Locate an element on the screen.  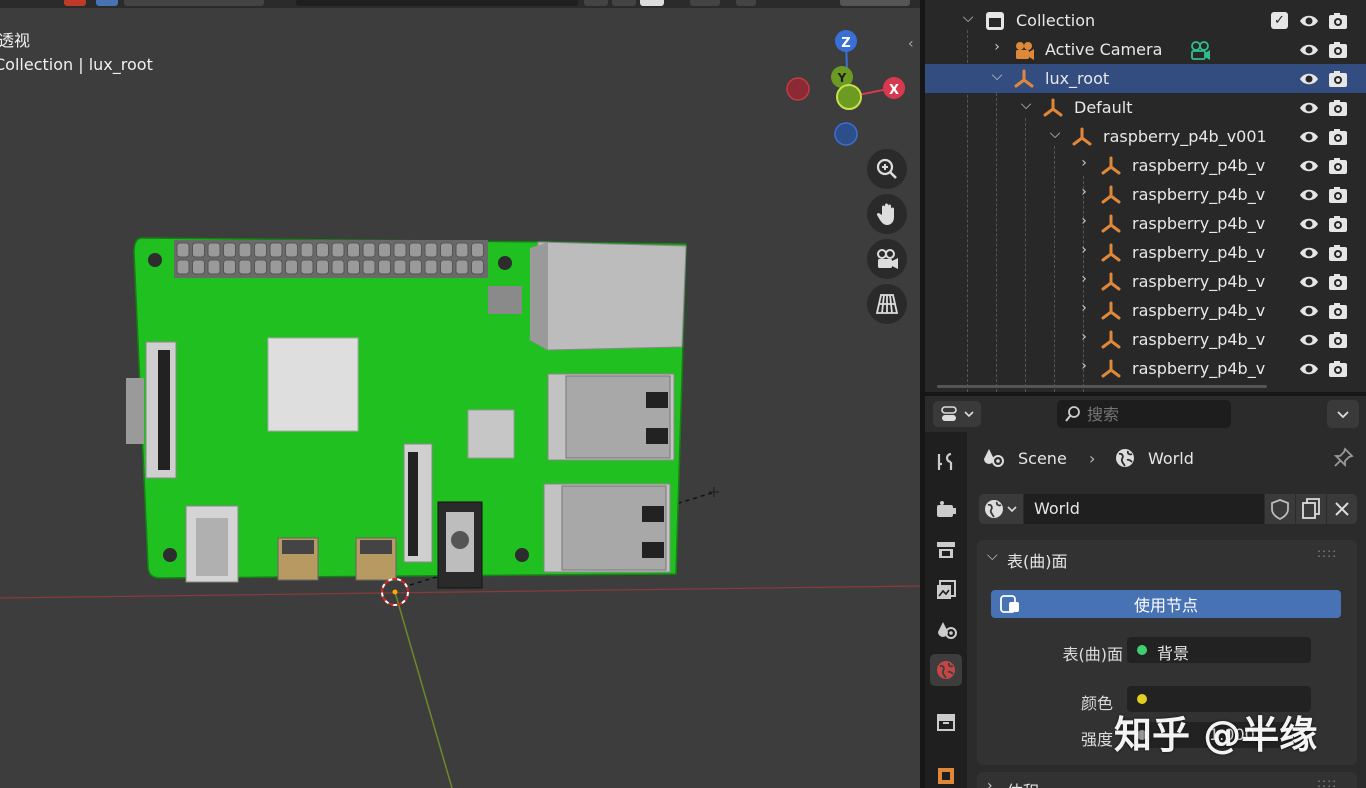
properties-search is located at coordinates (1144, 414).